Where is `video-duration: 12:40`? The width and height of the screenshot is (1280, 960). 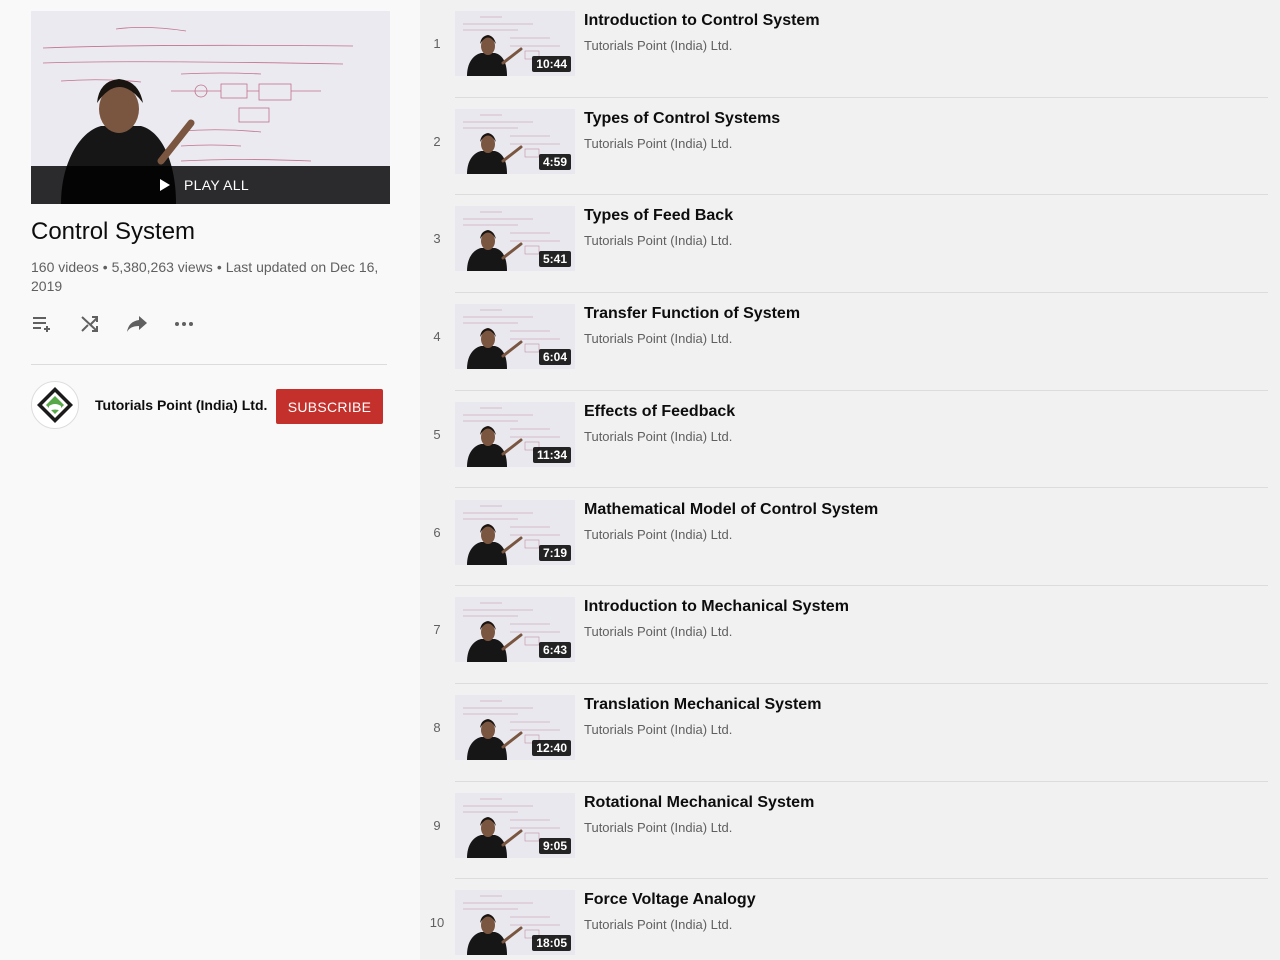 video-duration: 12:40 is located at coordinates (551, 747).